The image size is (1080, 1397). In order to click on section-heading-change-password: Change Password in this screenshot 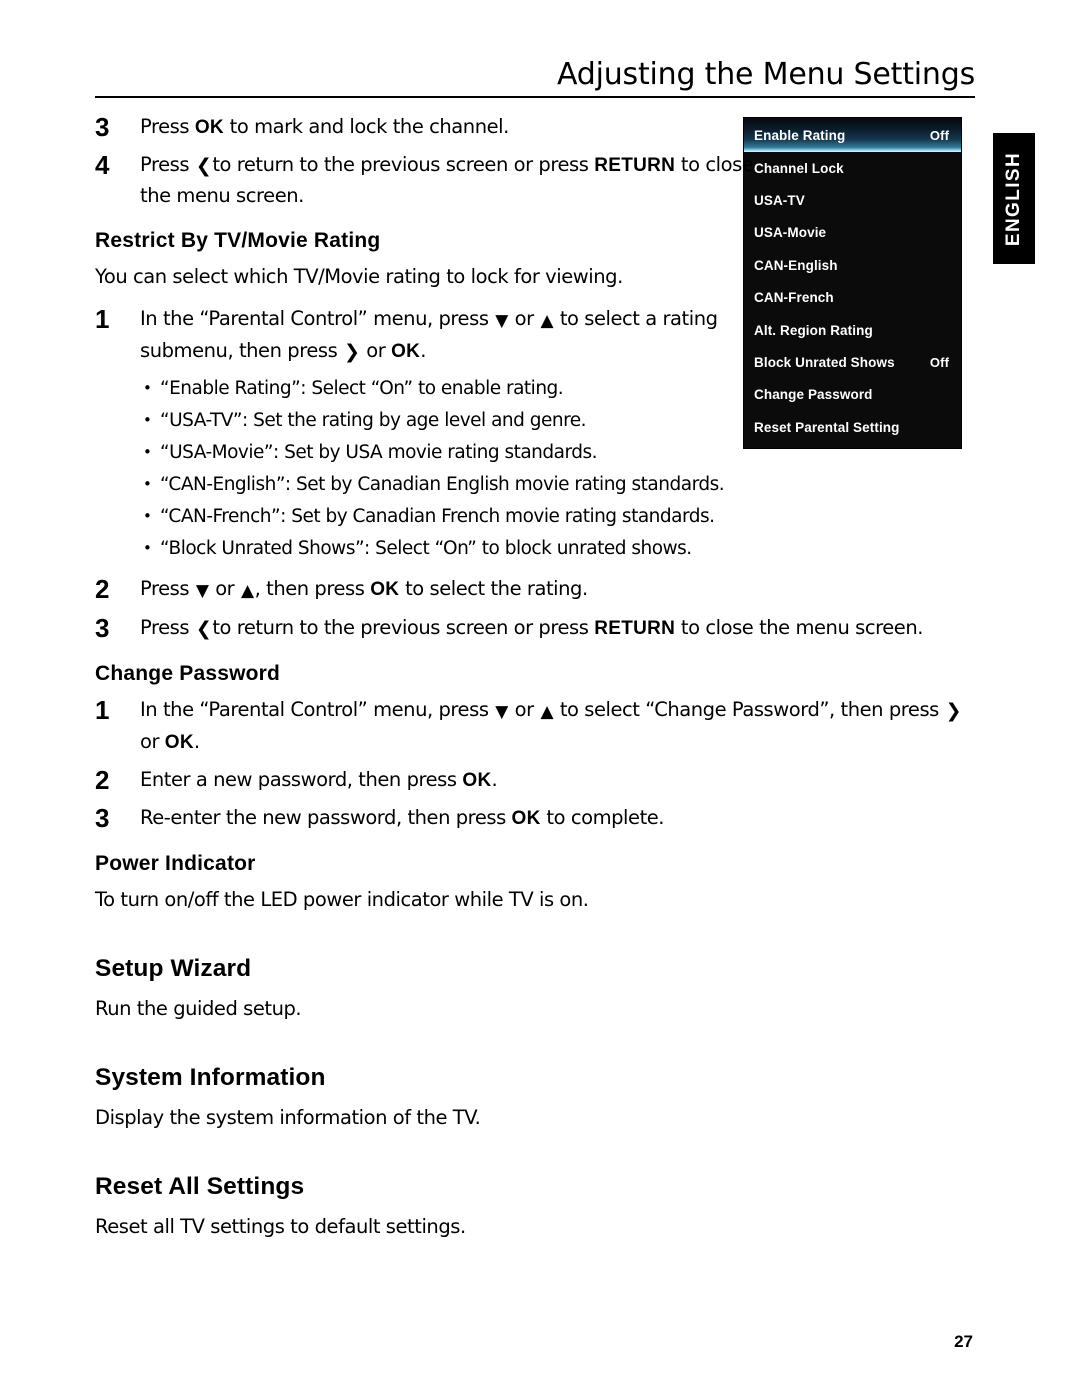, I will do `click(188, 673)`.